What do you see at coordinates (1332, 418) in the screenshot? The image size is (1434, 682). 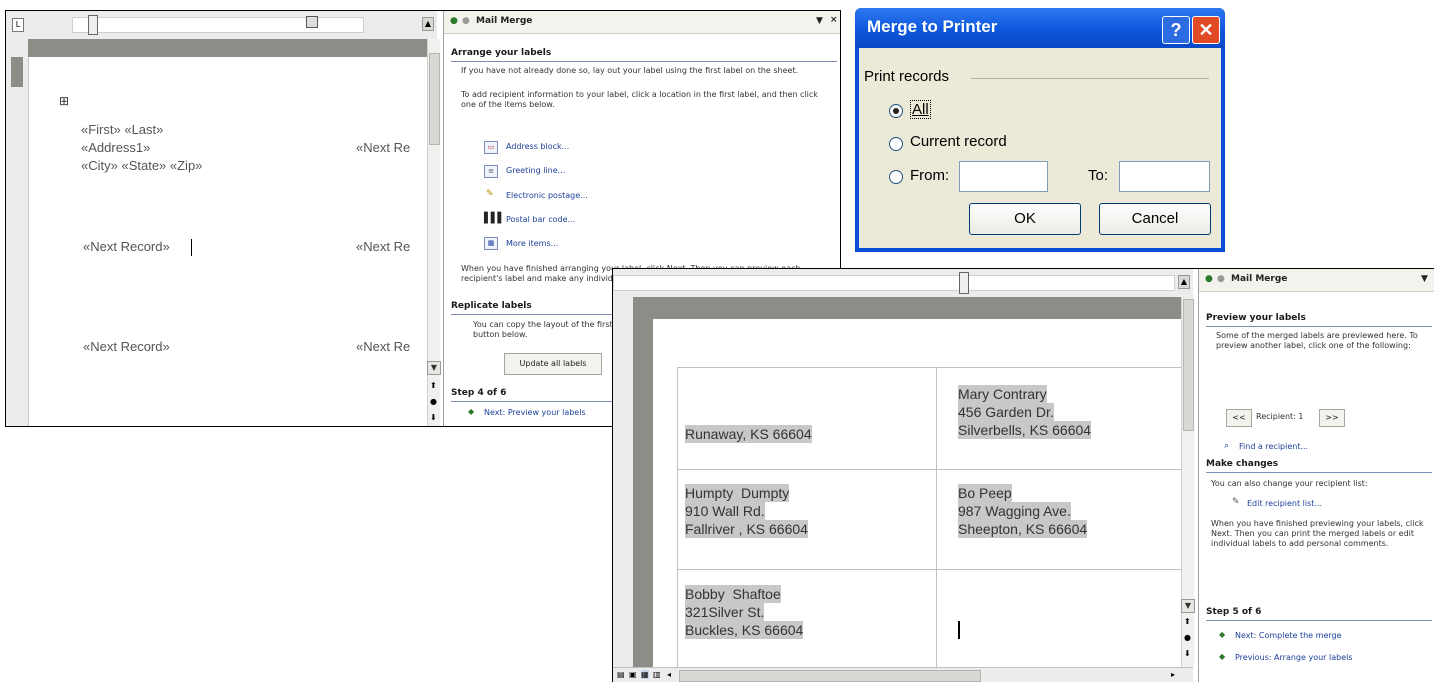 I see `next-recipient-button: >>` at bounding box center [1332, 418].